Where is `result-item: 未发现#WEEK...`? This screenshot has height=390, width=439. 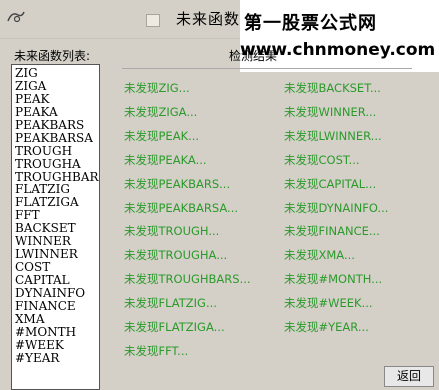
result-item: 未发现#WEEK... is located at coordinates (328, 303).